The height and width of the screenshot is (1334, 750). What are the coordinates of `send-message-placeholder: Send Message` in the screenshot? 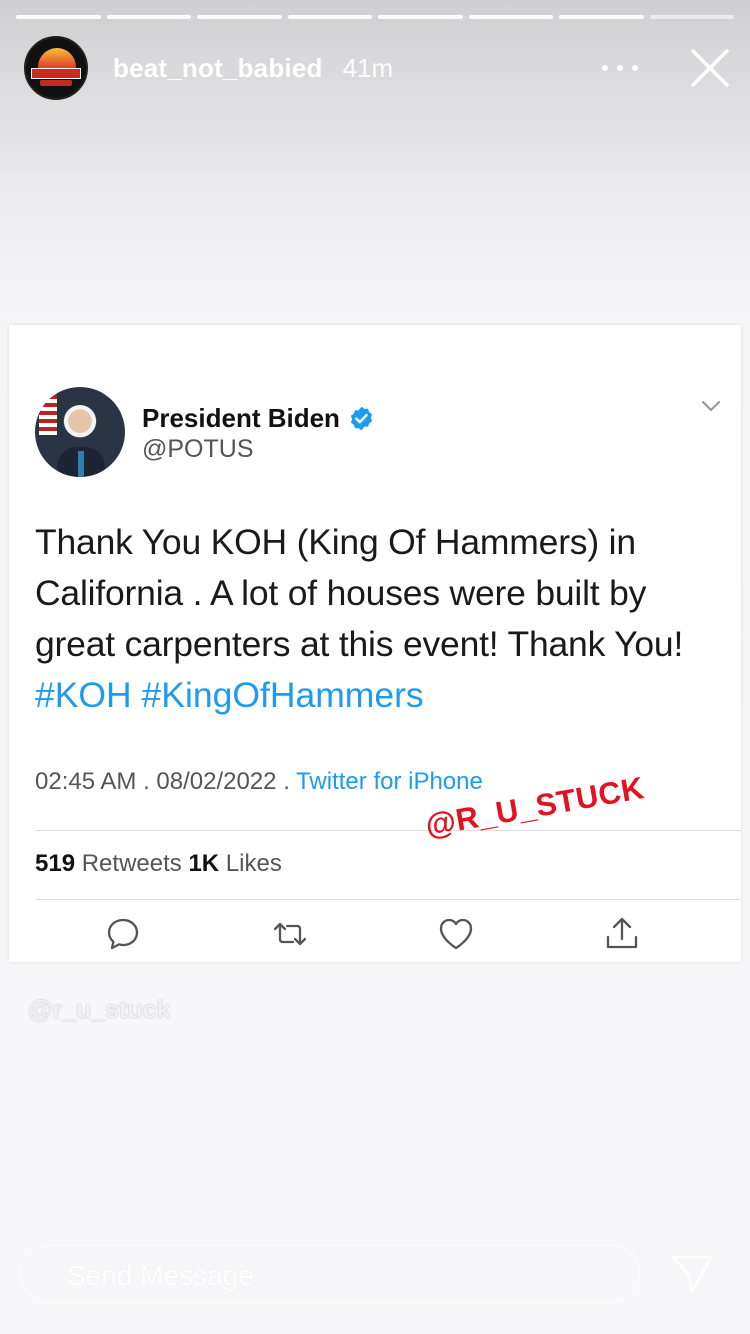 It's located at (160, 1275).